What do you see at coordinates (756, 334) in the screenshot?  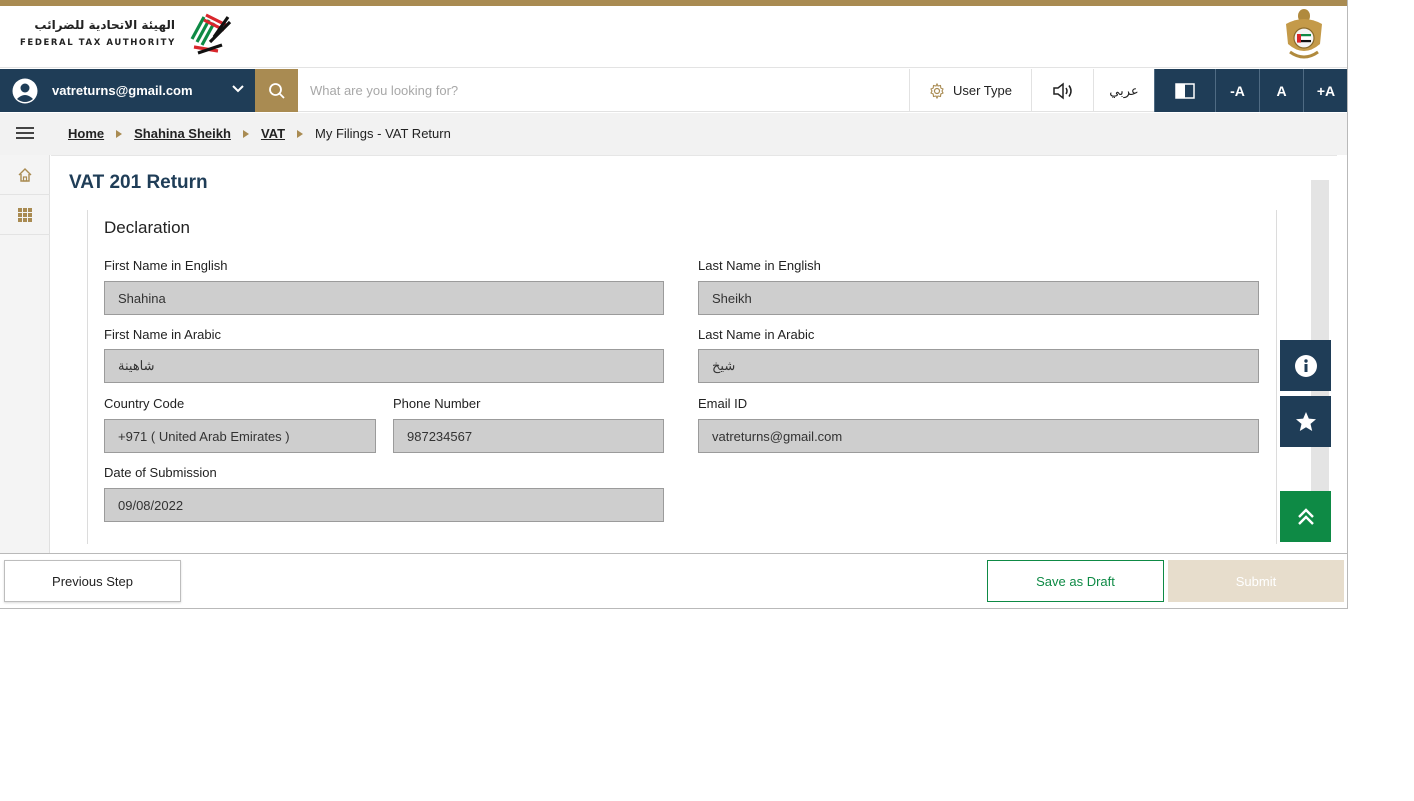 I see `last-name-ar-label: Last Name in Arabic` at bounding box center [756, 334].